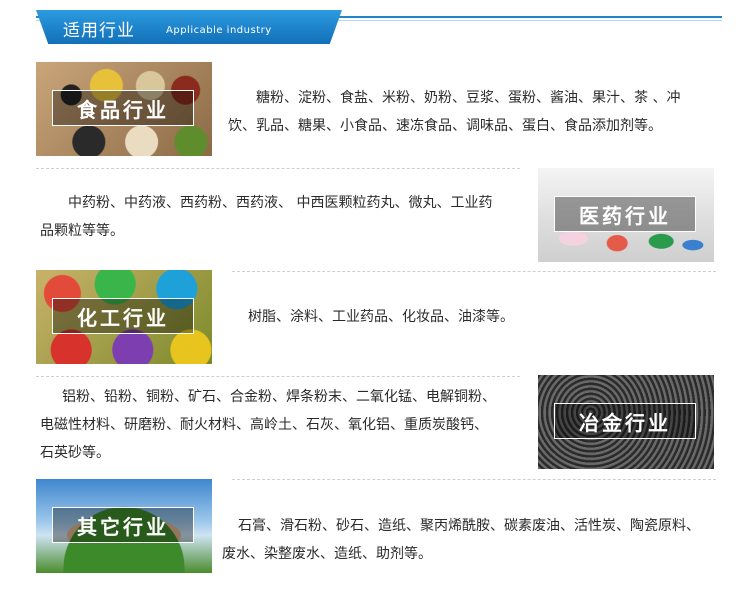  I want to click on chemical-industry-image: 化工行业, so click(124, 317).